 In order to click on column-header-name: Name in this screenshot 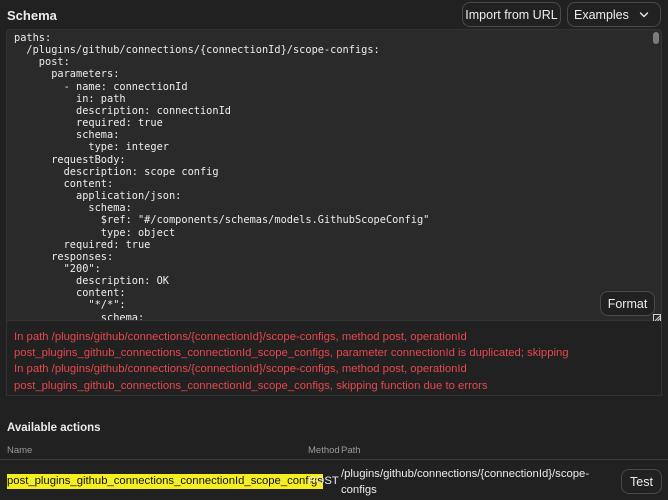, I will do `click(20, 450)`.